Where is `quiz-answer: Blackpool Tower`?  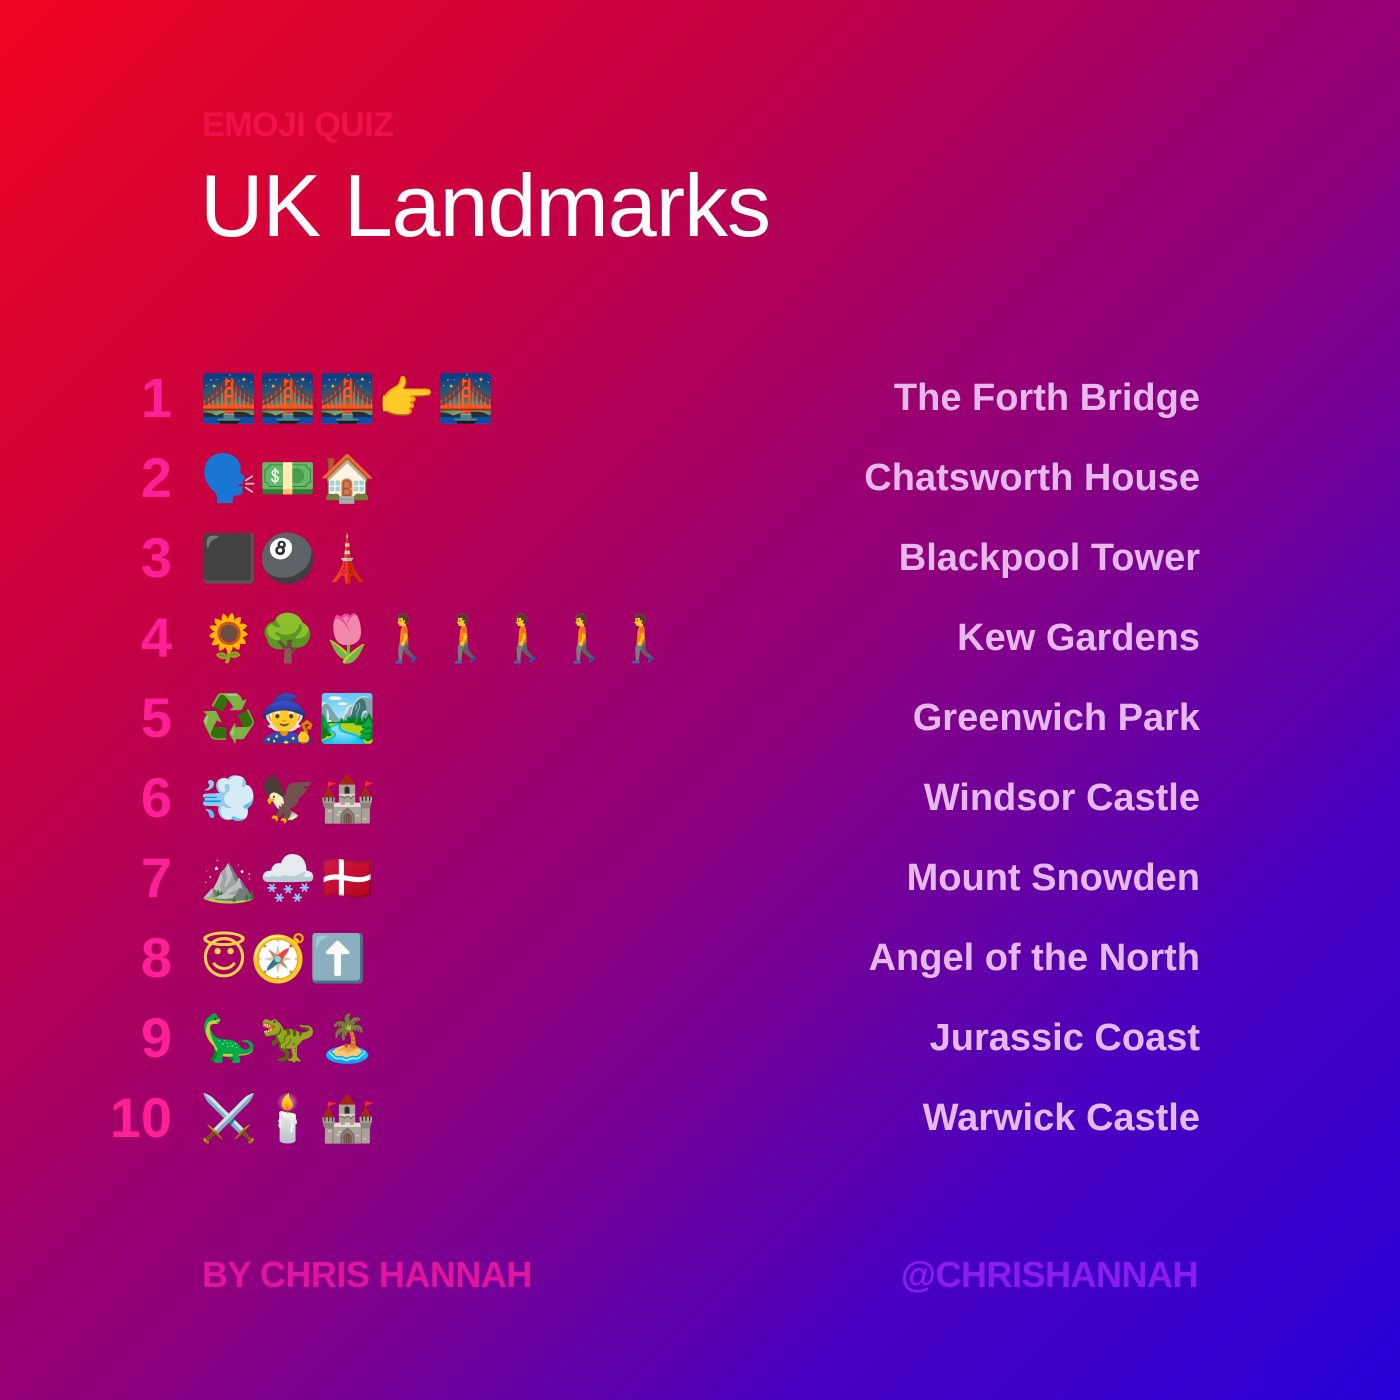
quiz-answer: Blackpool Tower is located at coordinates (1049, 558).